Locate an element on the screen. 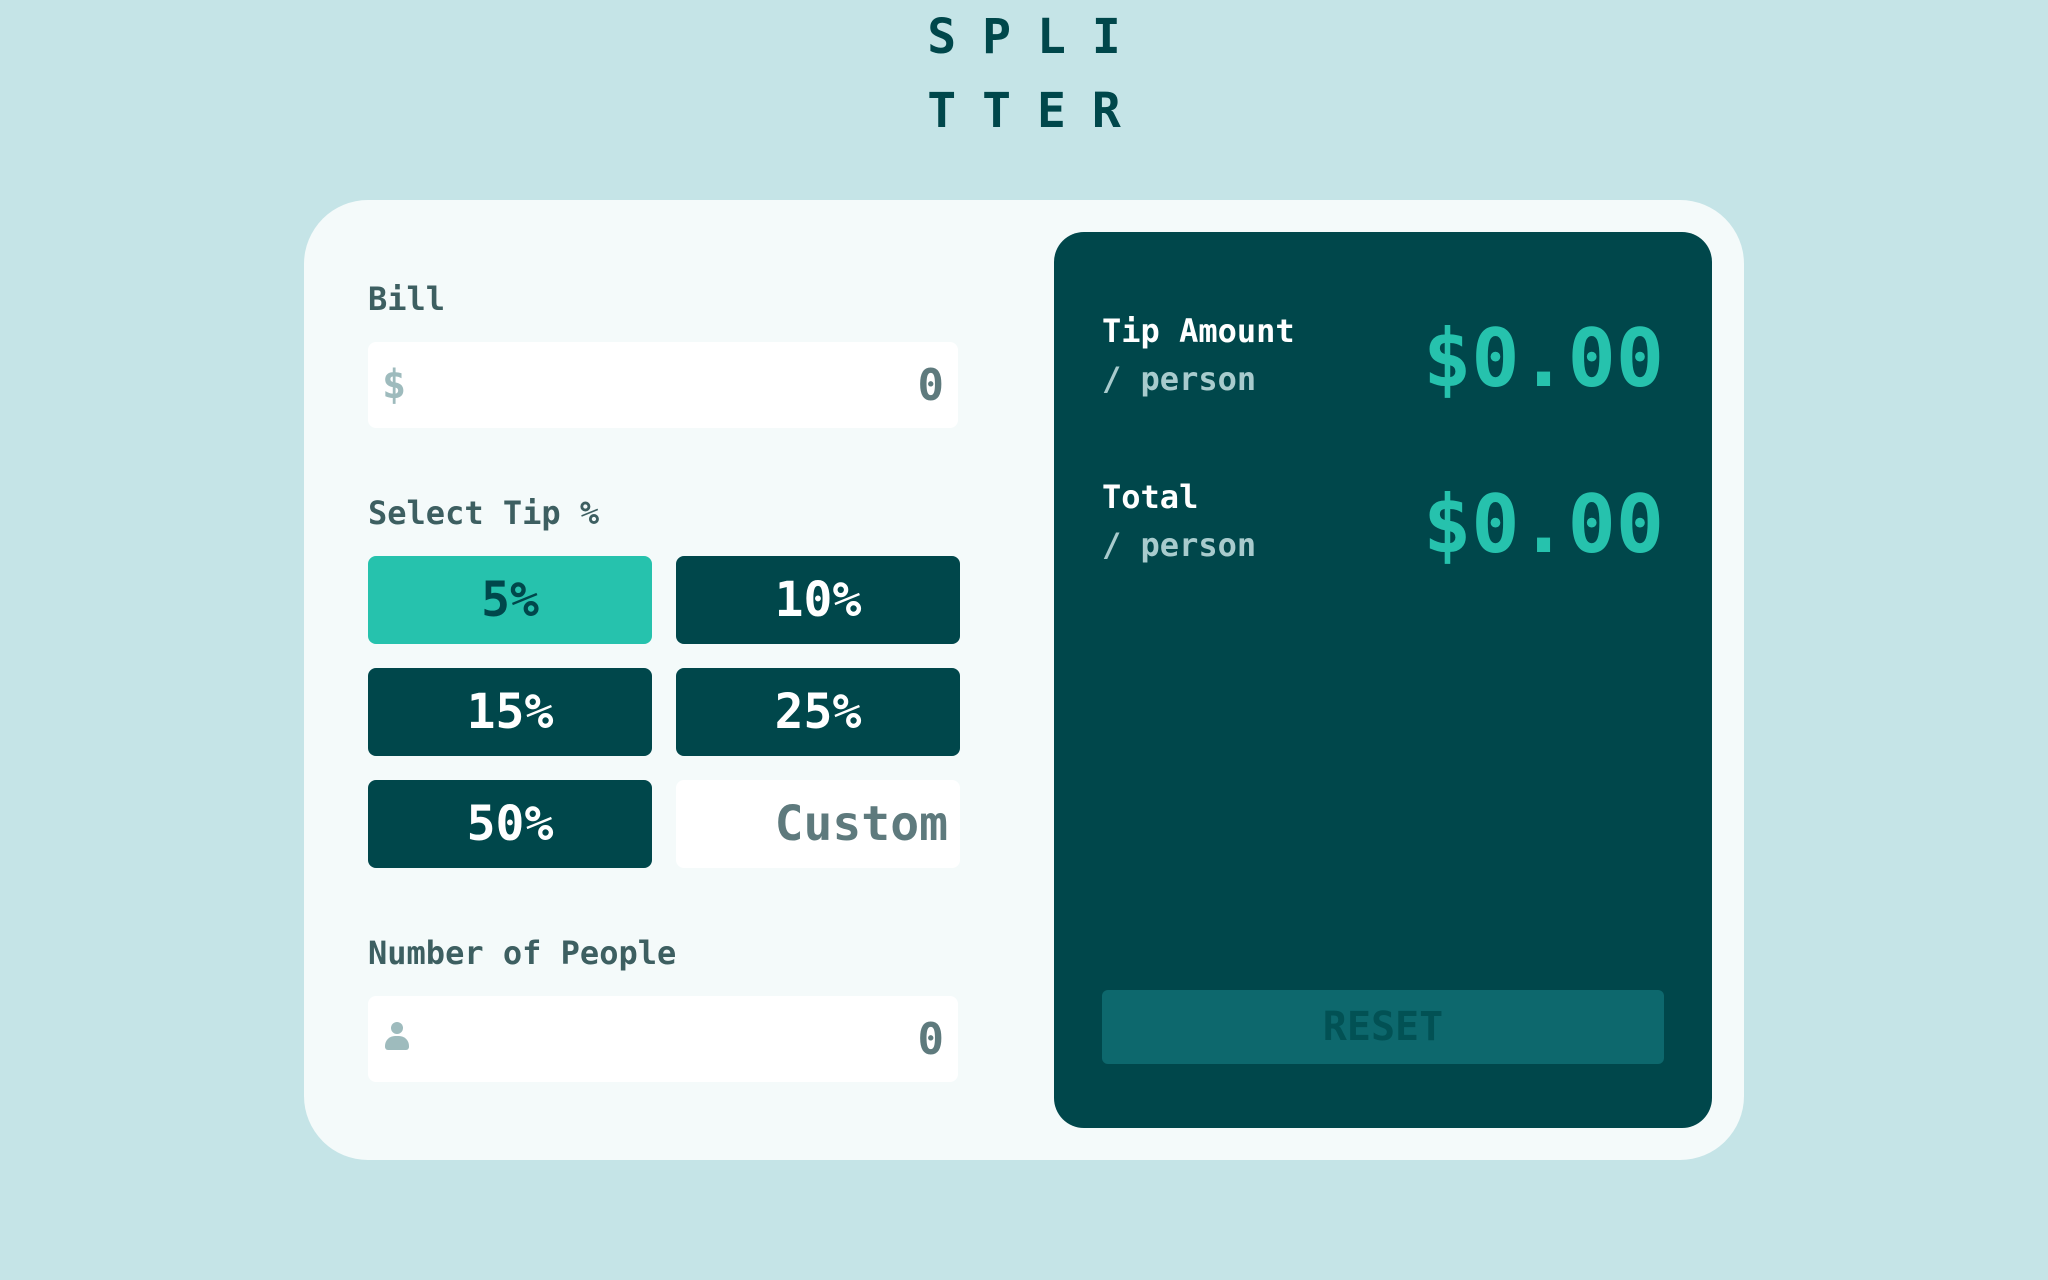  custom-tip-input: Custom is located at coordinates (818, 824).